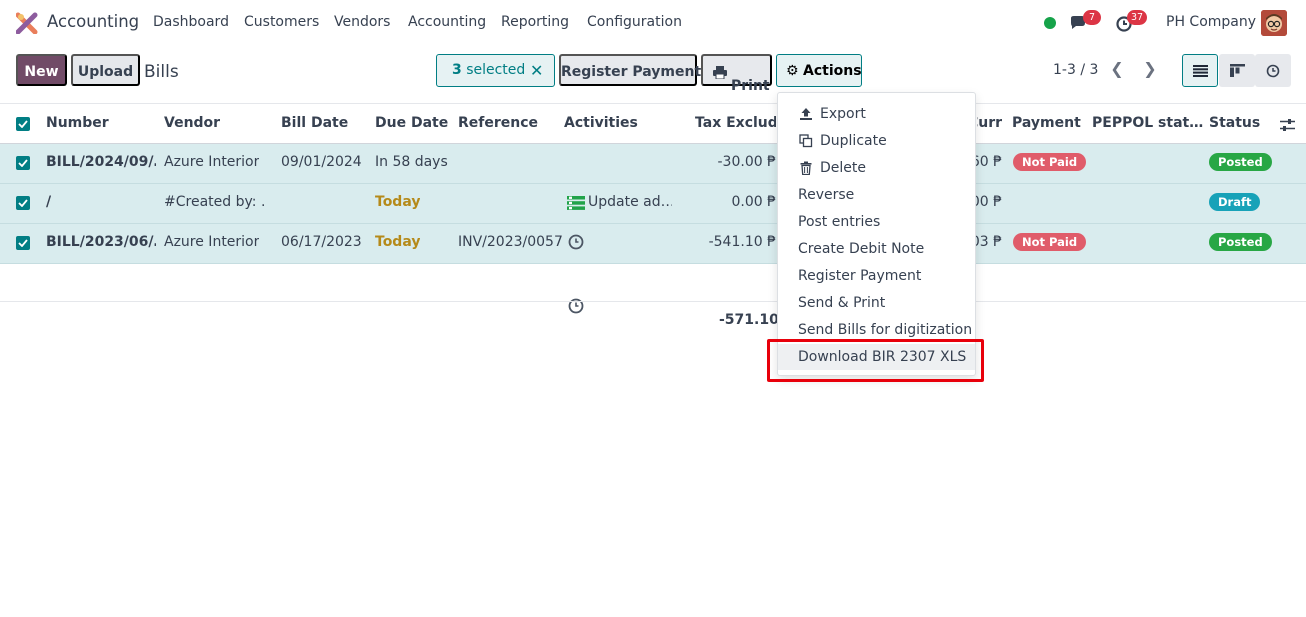 This screenshot has height=617, width=1306. I want to click on gear-icon: ⚙, so click(792, 71).